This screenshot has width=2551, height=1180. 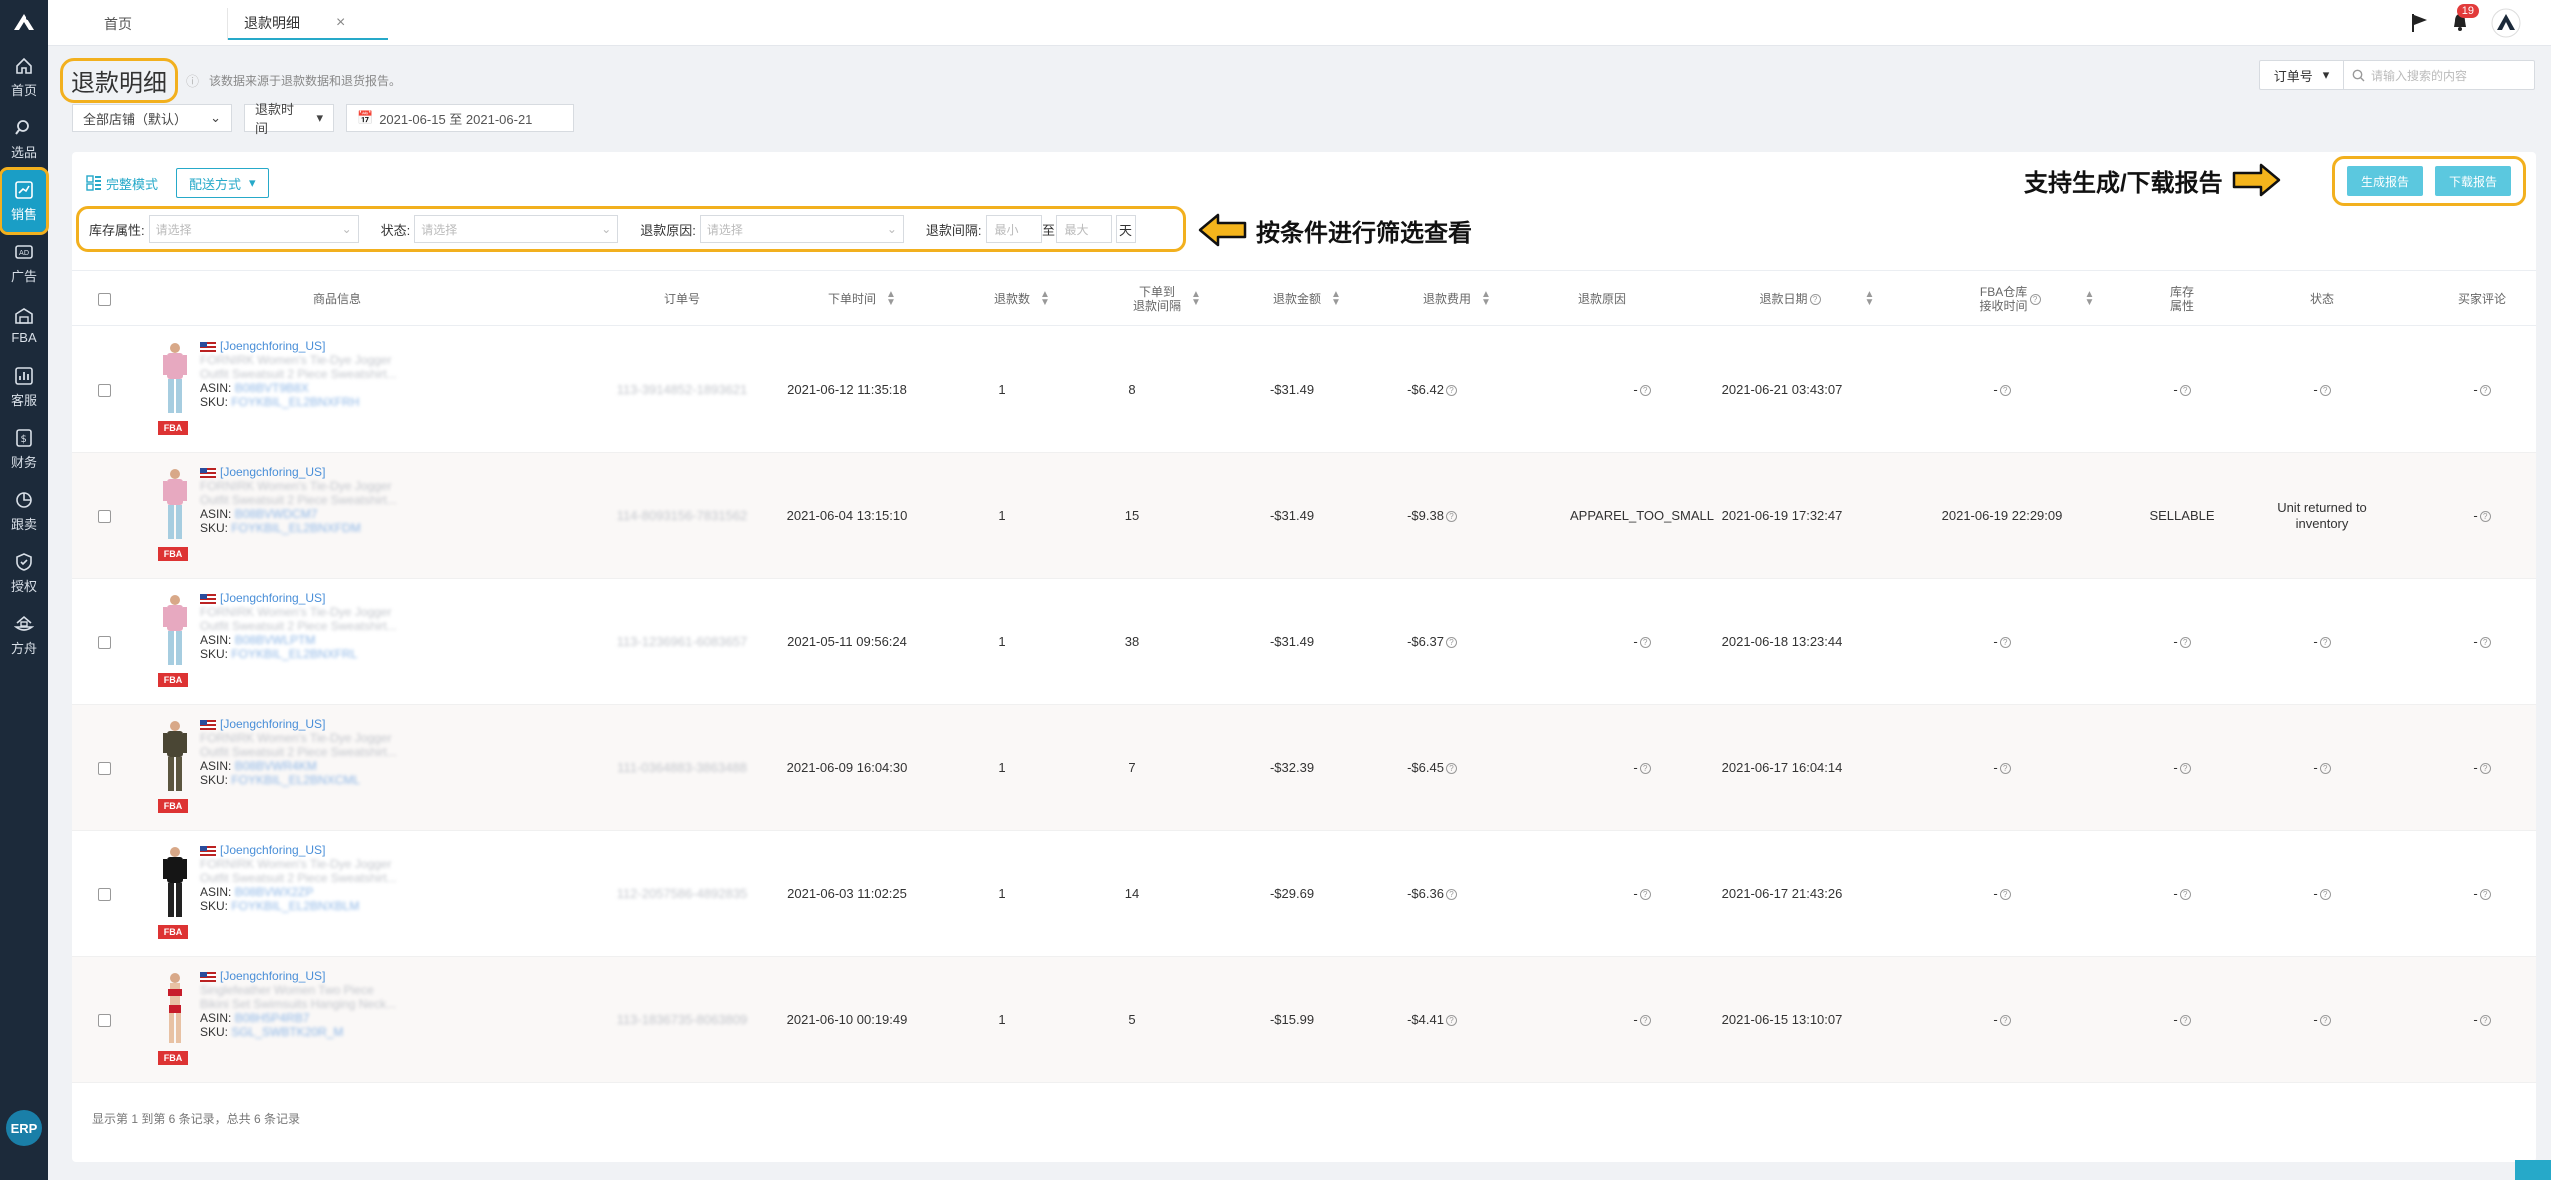 I want to click on order-number: 114-8093156-7831562, so click(x=682, y=516).